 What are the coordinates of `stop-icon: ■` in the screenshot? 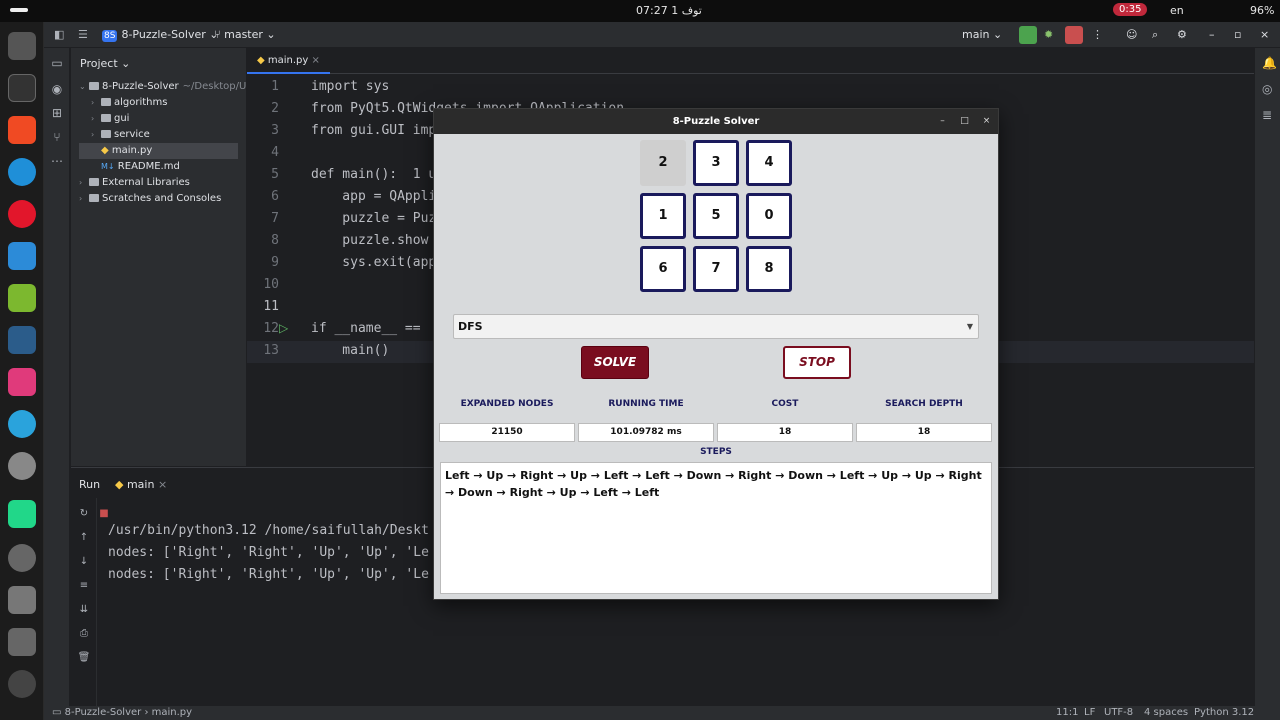 It's located at (104, 515).